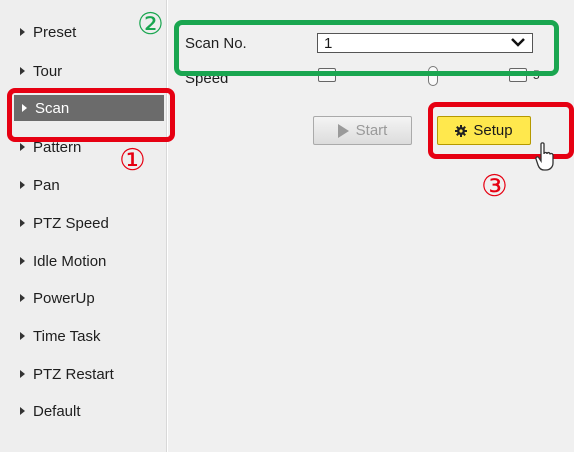 This screenshot has width=574, height=452. Describe the element at coordinates (366, 48) in the screenshot. I see `step2-highlight` at that location.